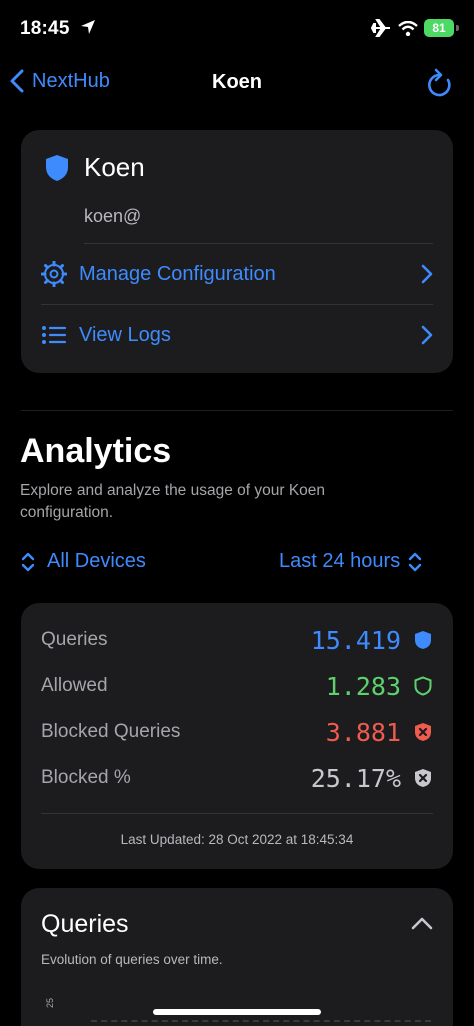 The height and width of the screenshot is (1026, 474). Describe the element at coordinates (423, 640) in the screenshot. I see `shield-filled-icon` at that location.